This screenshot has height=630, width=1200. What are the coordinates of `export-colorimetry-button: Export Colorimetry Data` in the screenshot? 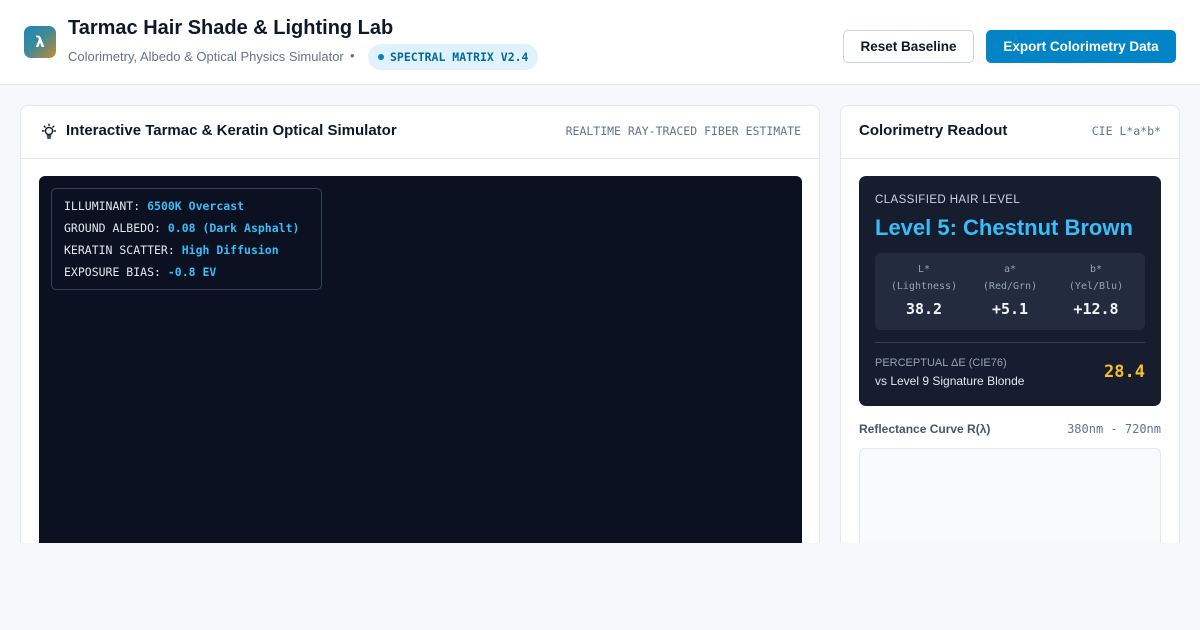 It's located at (1081, 46).